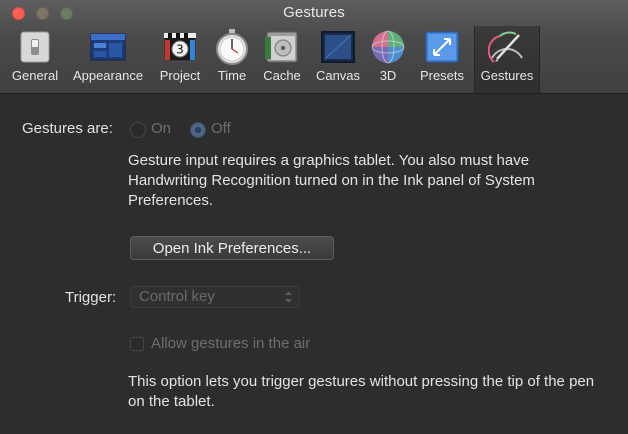 The height and width of the screenshot is (434, 628). What do you see at coordinates (67, 128) in the screenshot?
I see `gestures-are-label: Gestures are:` at bounding box center [67, 128].